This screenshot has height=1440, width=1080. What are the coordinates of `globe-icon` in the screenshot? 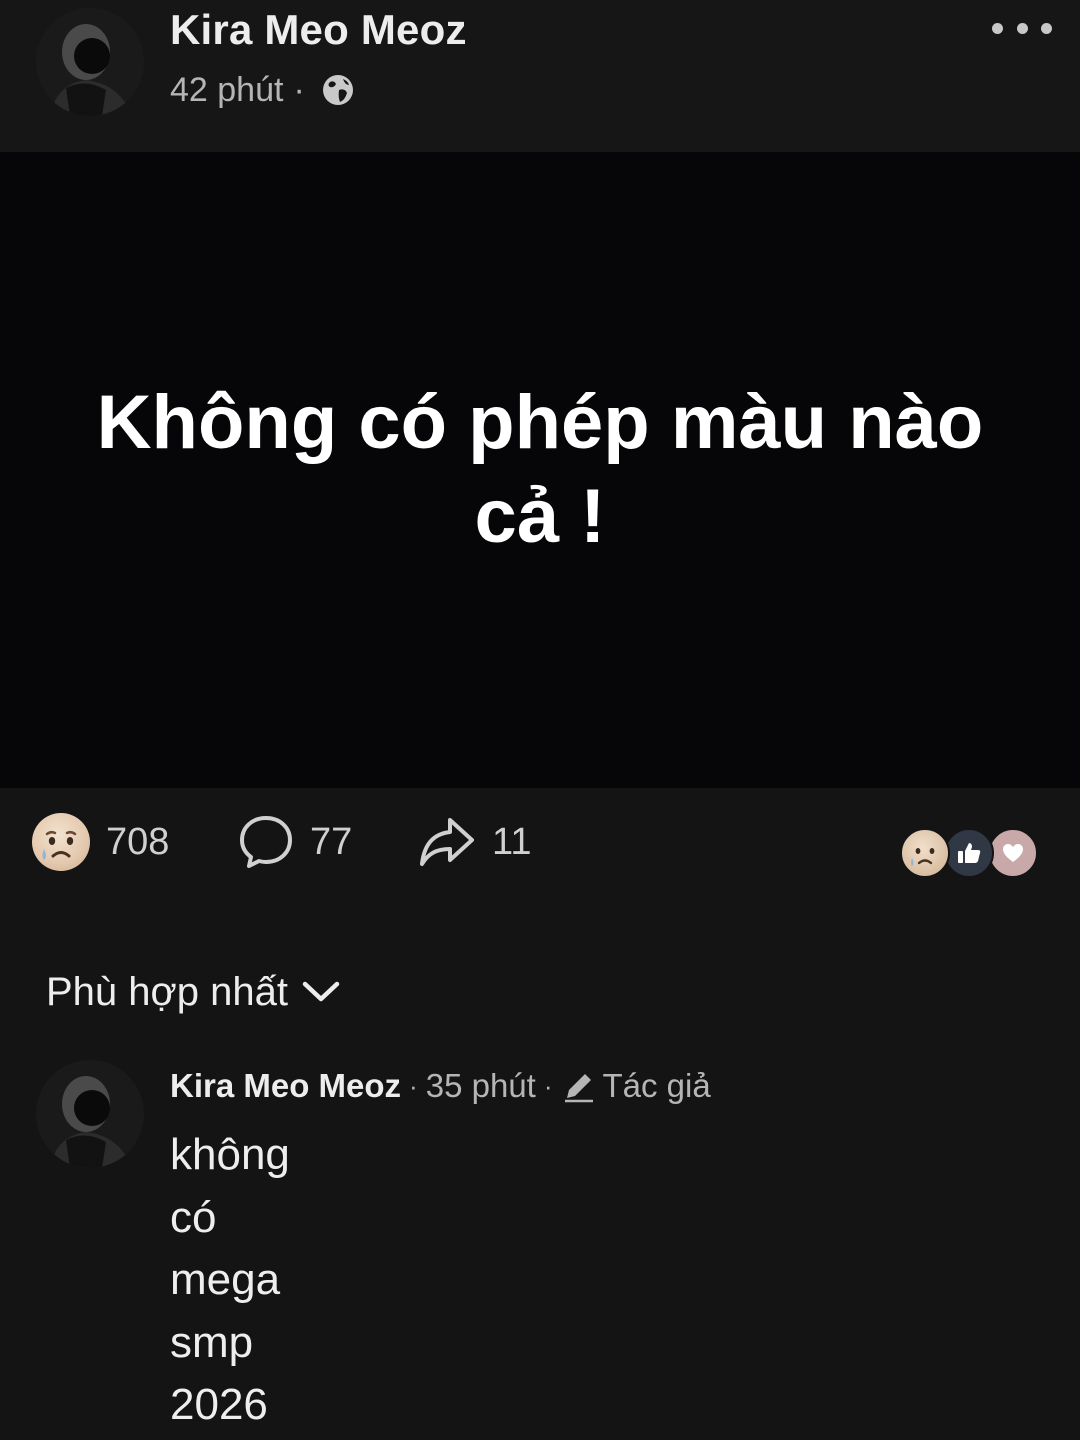 It's located at (338, 90).